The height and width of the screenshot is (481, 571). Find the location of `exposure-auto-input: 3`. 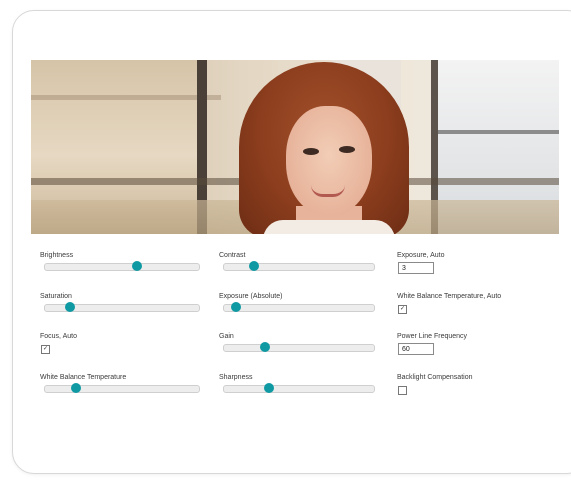

exposure-auto-input: 3 is located at coordinates (416, 268).